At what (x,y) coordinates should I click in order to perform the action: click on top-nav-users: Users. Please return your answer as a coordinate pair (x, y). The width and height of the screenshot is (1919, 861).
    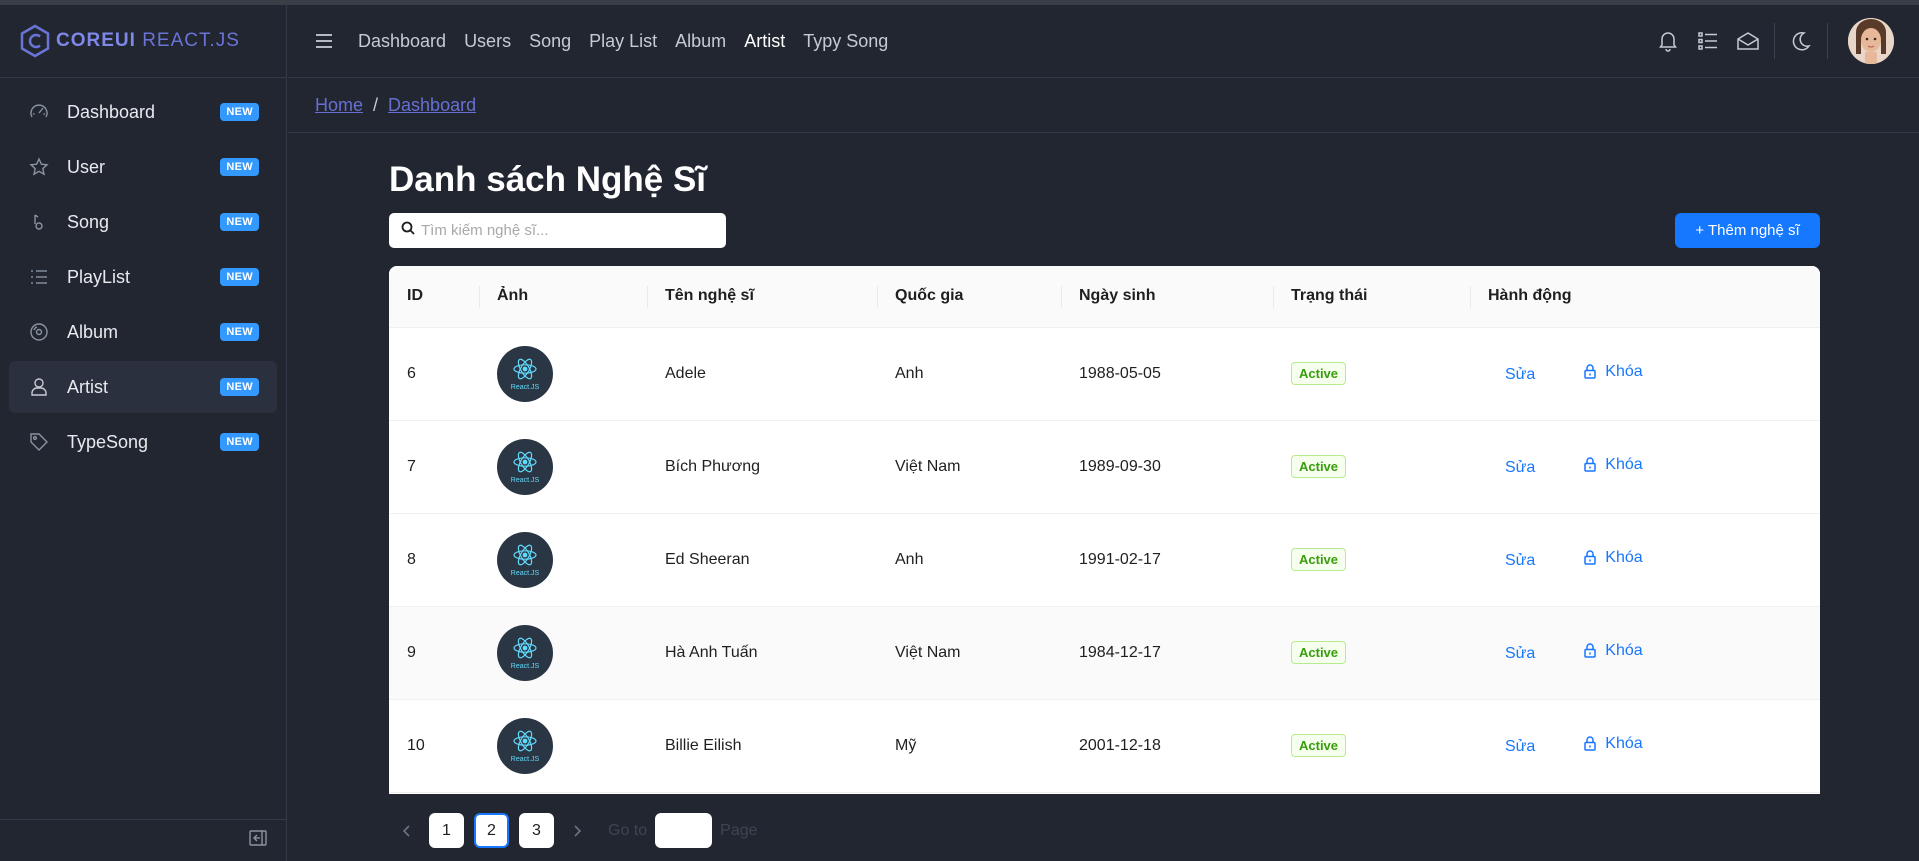
    Looking at the image, I should click on (487, 41).